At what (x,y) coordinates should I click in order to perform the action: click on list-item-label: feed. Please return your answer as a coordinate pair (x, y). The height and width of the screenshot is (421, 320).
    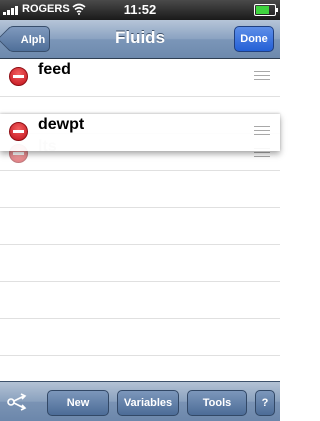
    Looking at the image, I should click on (54, 69).